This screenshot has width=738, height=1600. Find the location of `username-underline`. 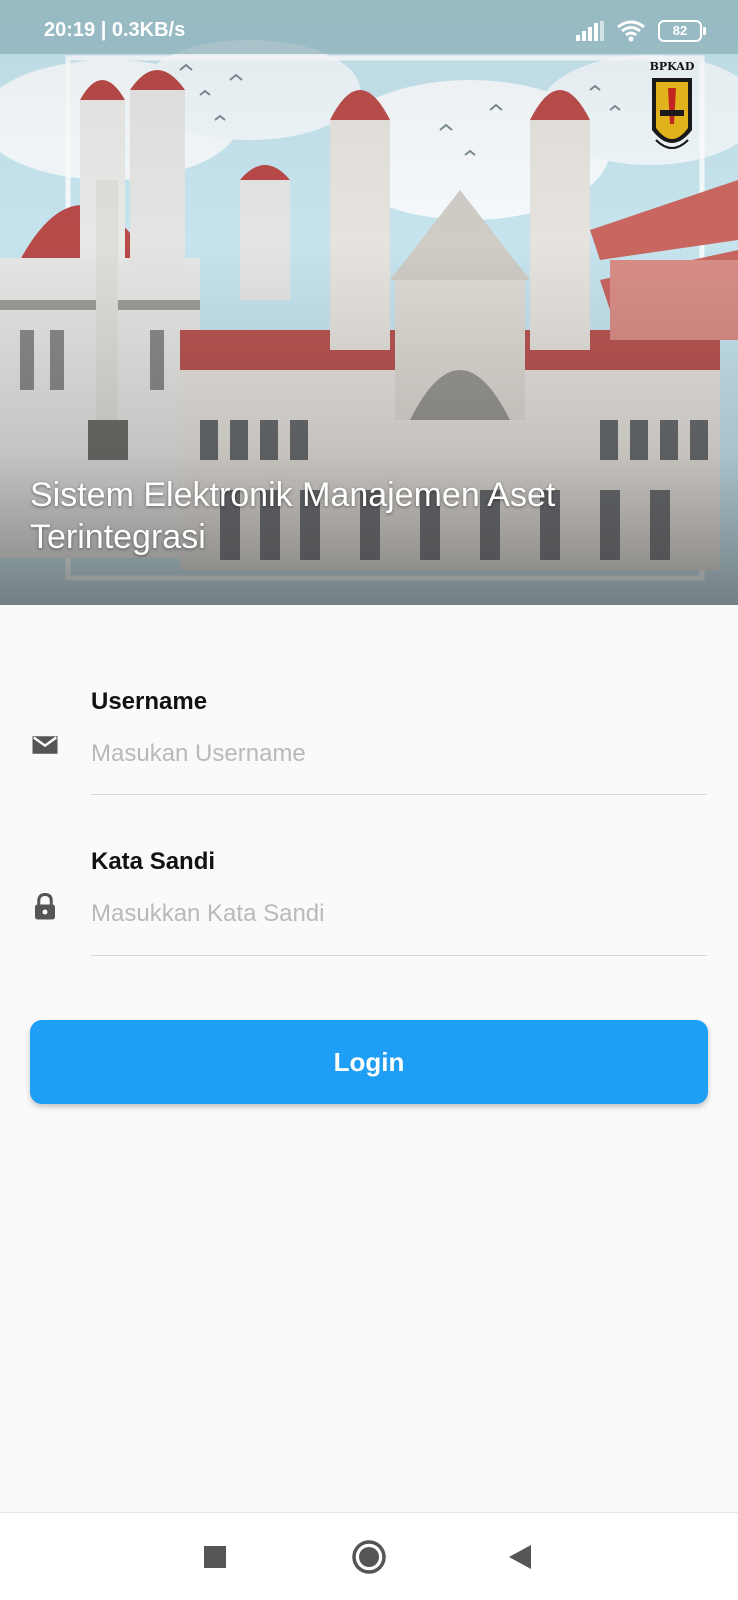

username-underline is located at coordinates (399, 794).